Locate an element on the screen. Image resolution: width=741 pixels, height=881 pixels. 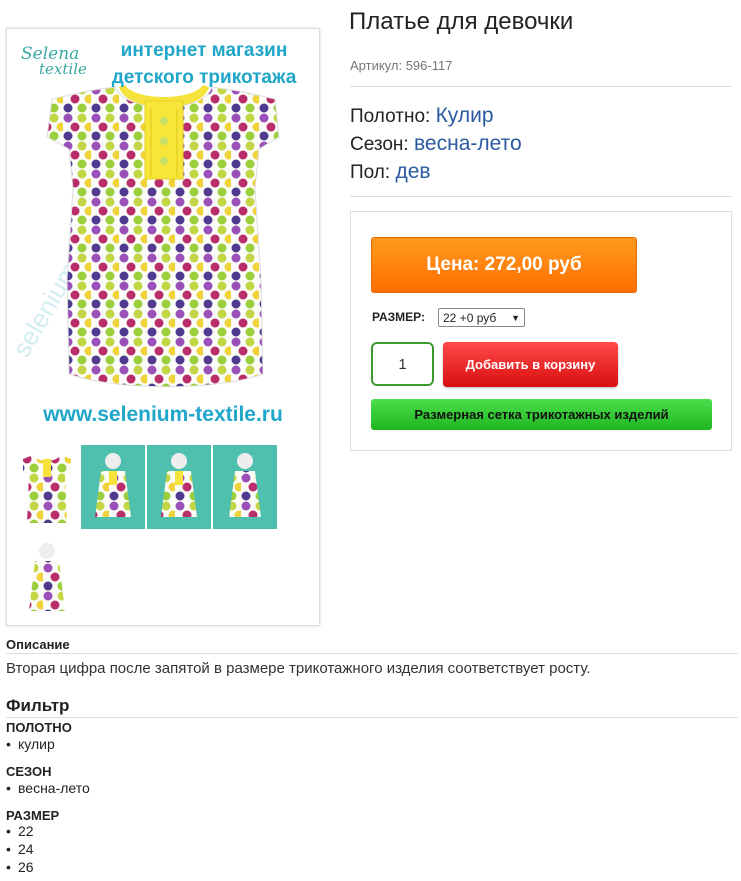
attribute-value-link: весна-лето is located at coordinates (468, 143).